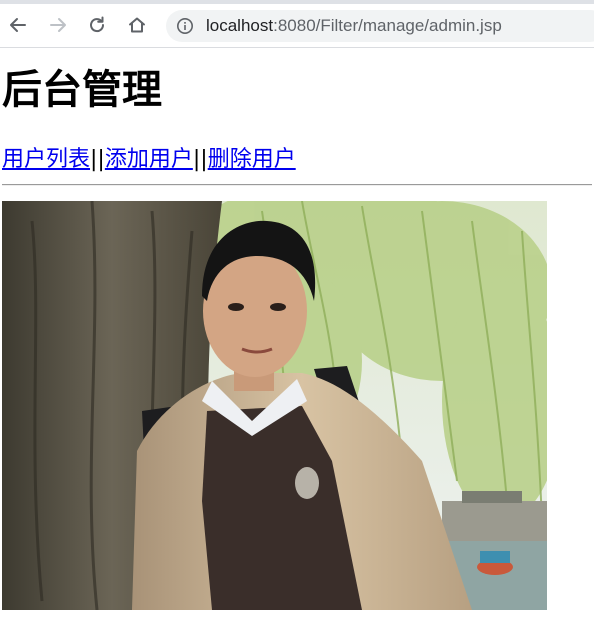 This screenshot has width=594, height=622. Describe the element at coordinates (82, 90) in the screenshot. I see `page-title: 后台管理` at that location.